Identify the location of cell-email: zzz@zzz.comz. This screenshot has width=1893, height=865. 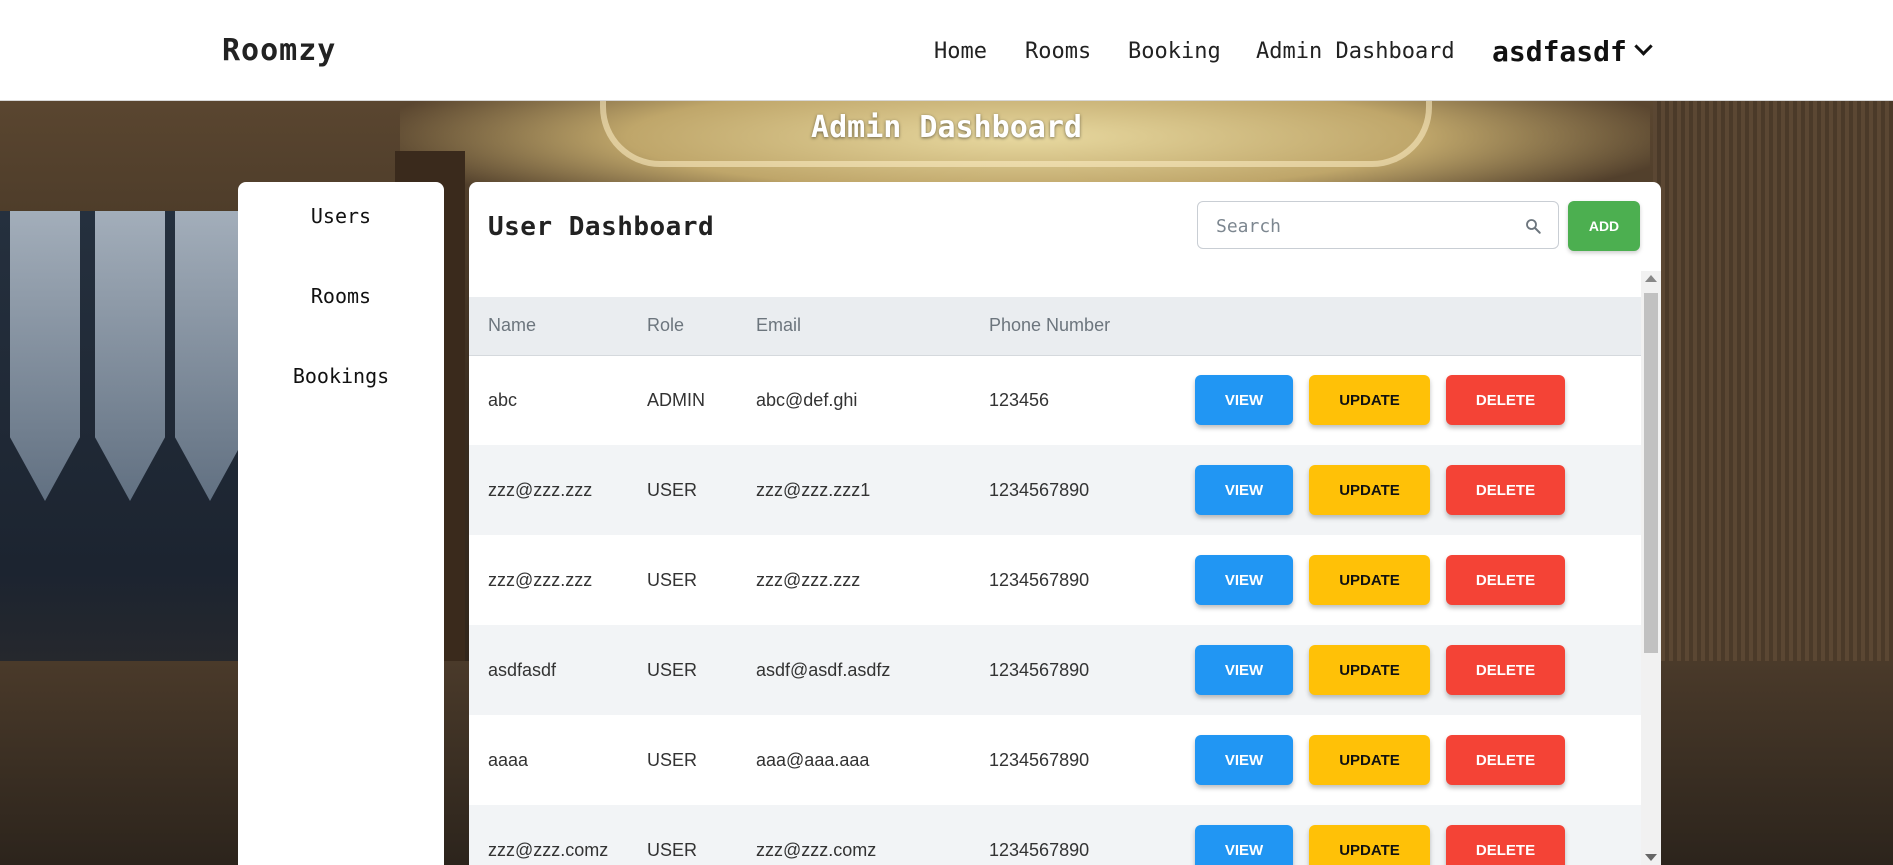
(816, 849).